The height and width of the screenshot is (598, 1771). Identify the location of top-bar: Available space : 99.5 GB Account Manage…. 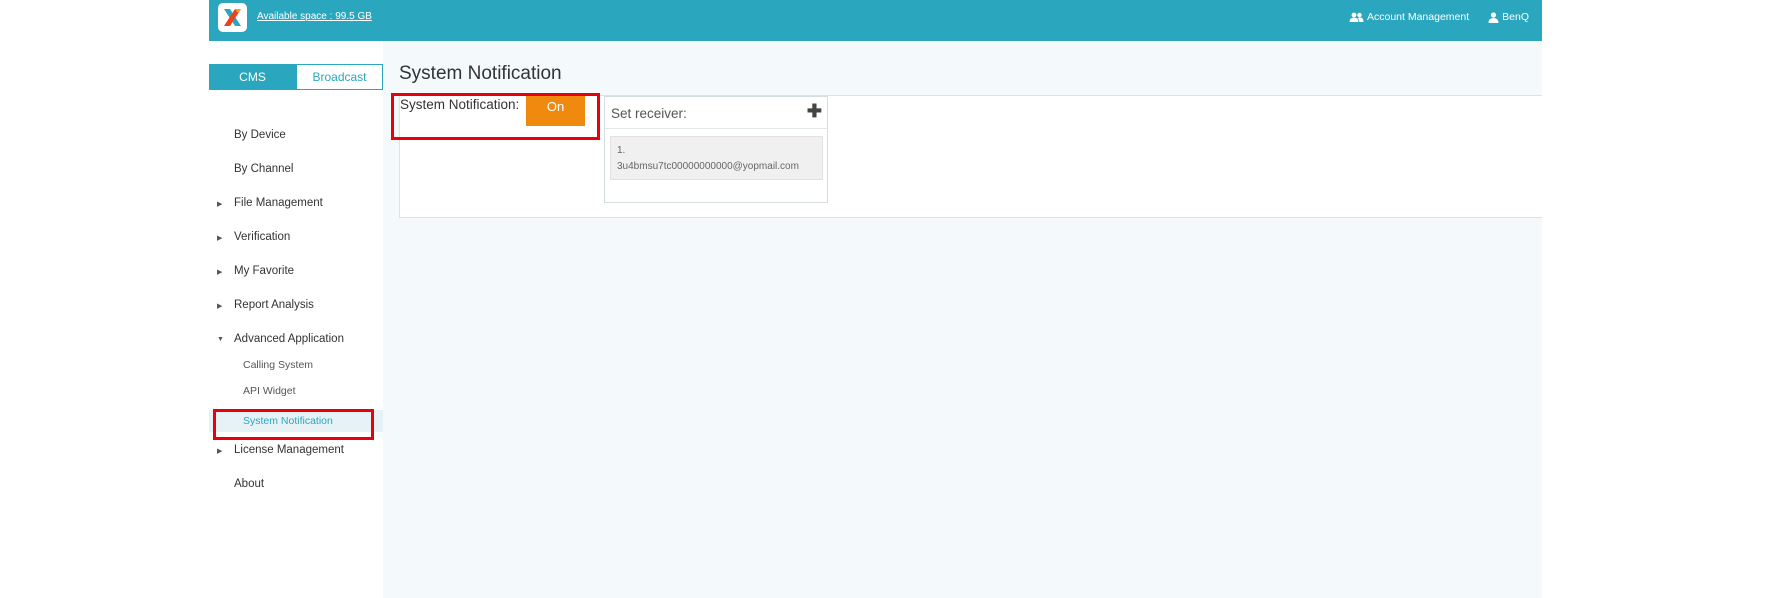
(875, 20).